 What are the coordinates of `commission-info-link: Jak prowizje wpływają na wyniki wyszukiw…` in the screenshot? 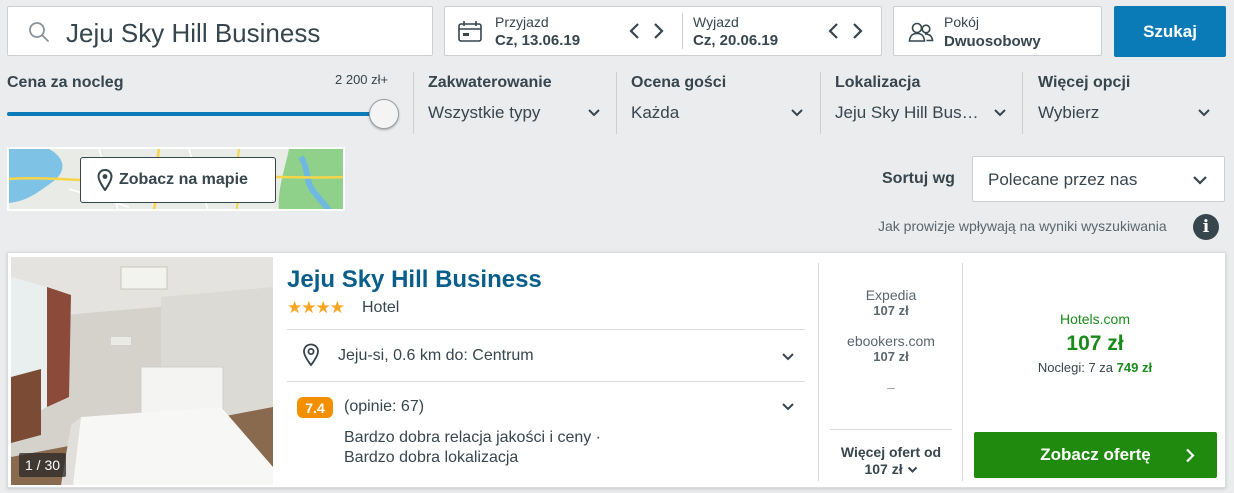 It's located at (1022, 226).